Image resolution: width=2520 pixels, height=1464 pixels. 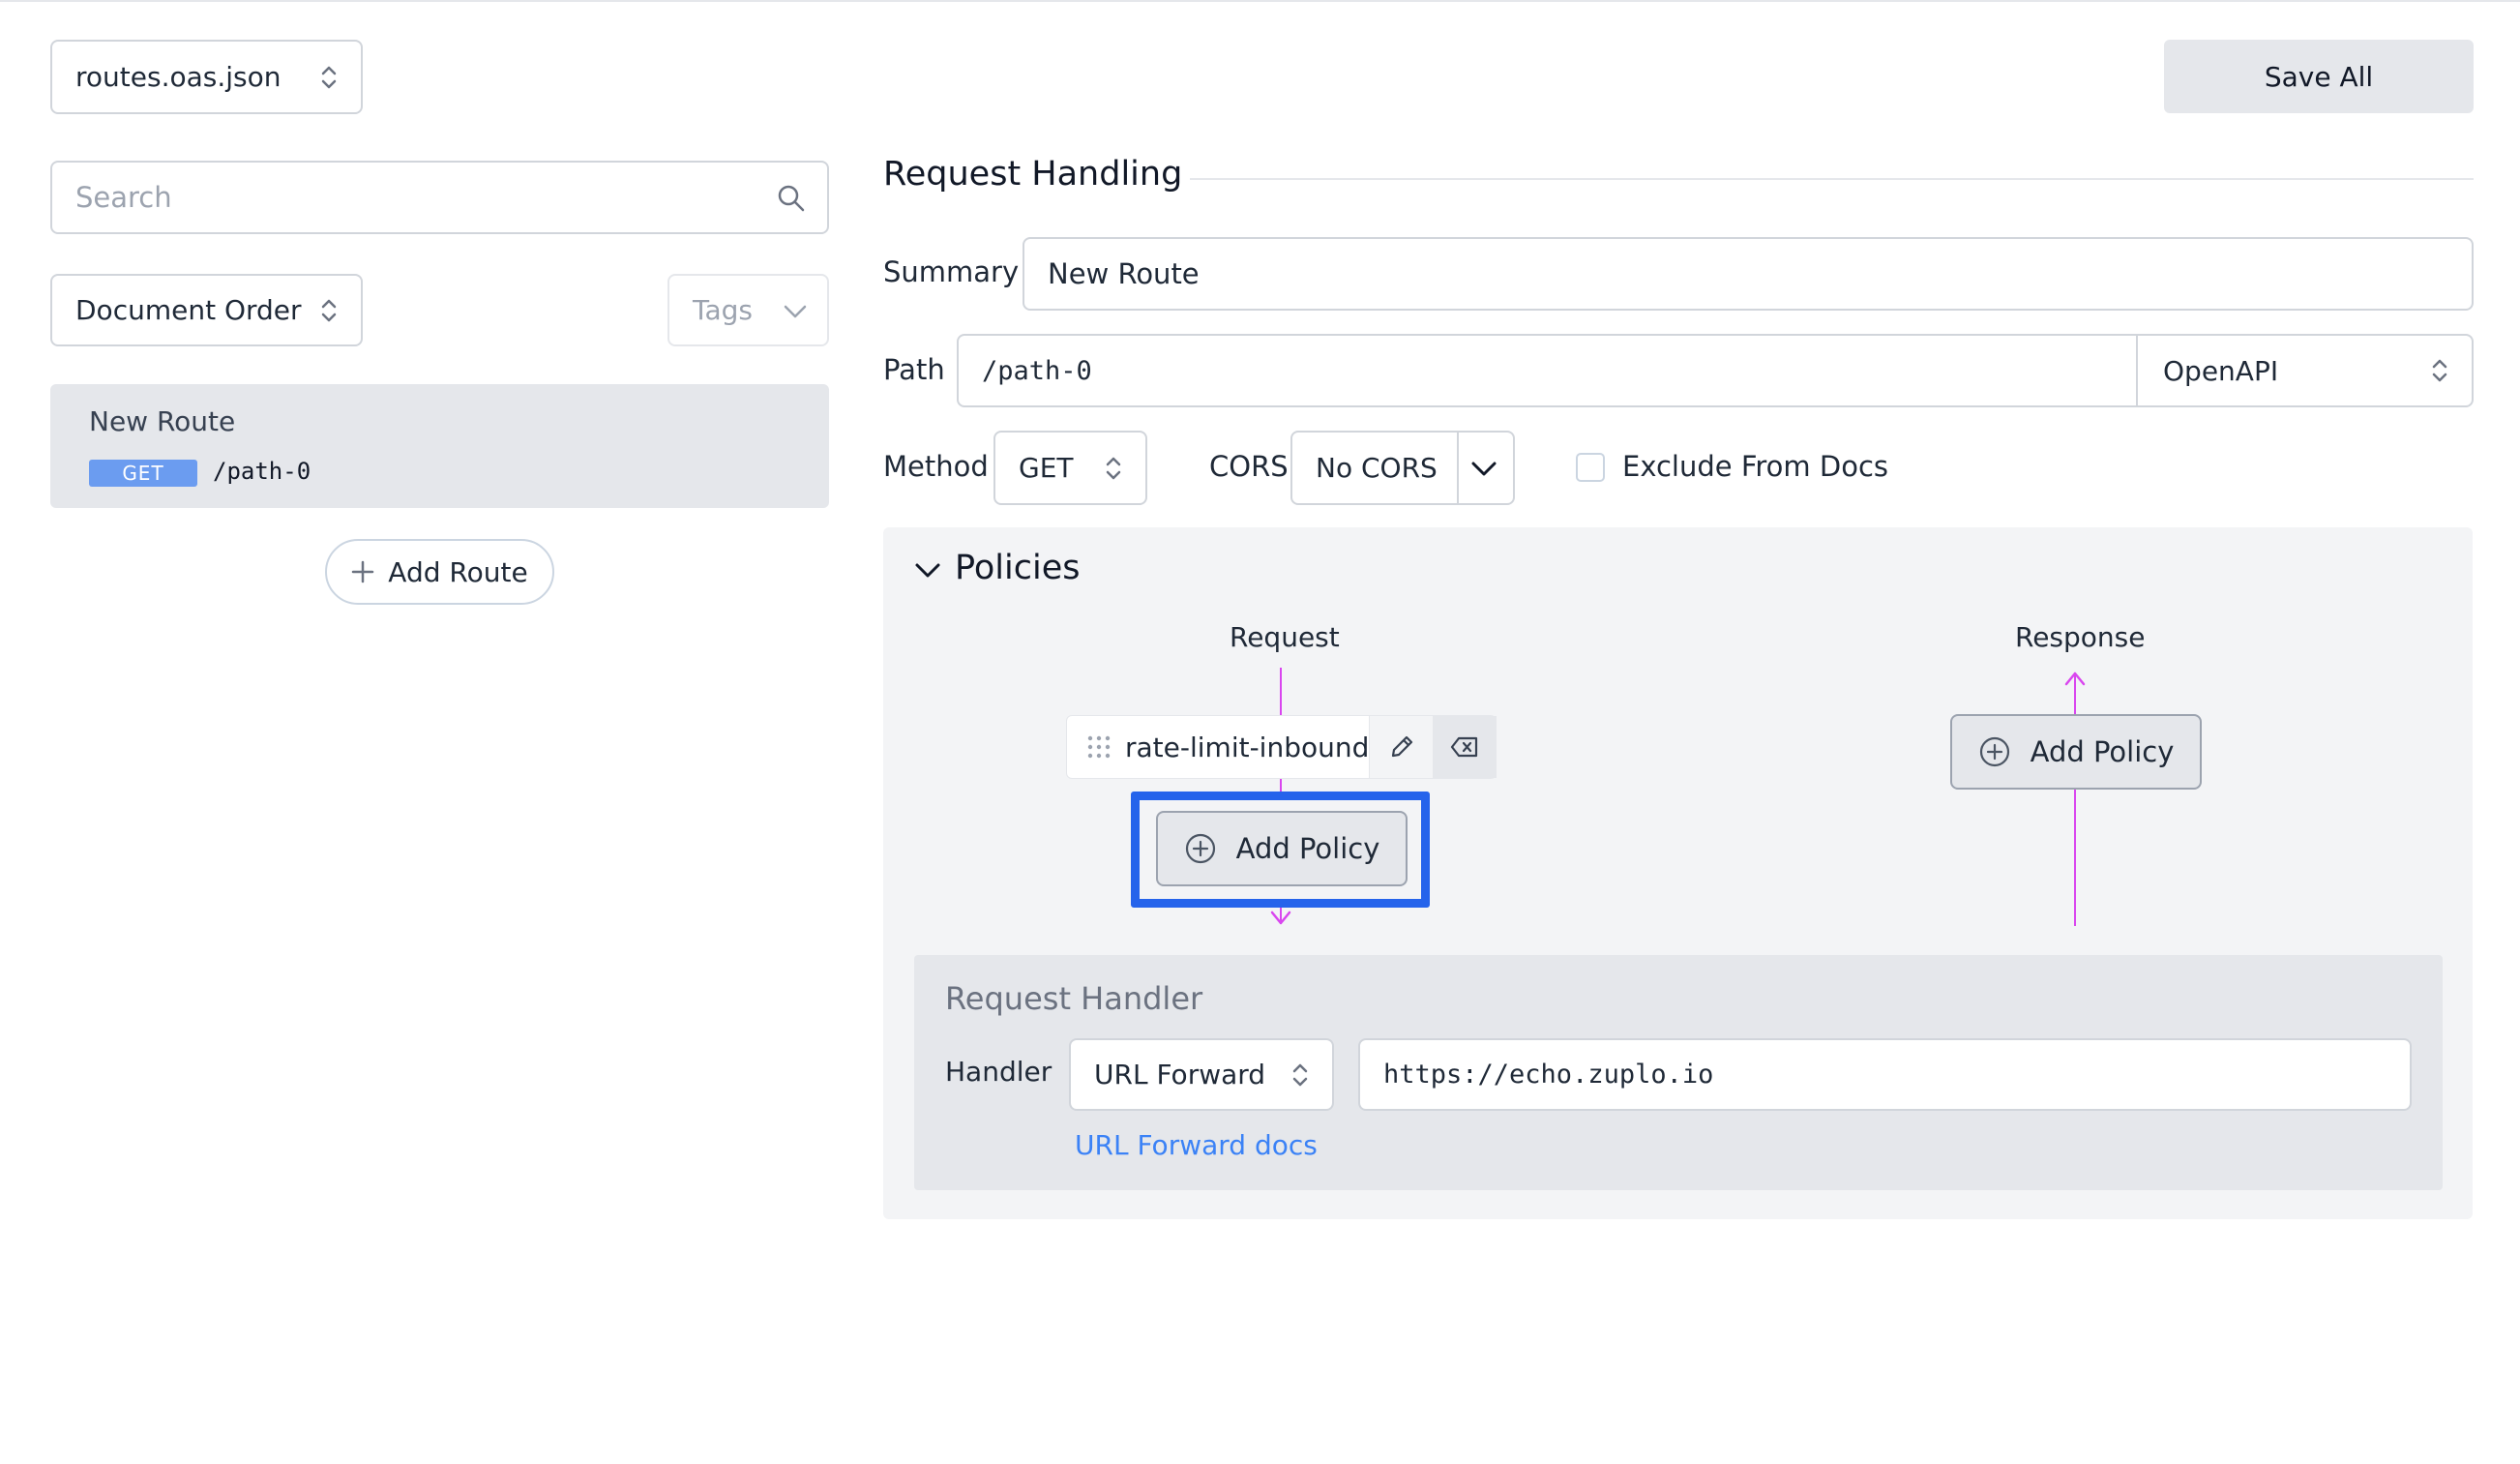 What do you see at coordinates (1248, 747) in the screenshot?
I see `policy-name: rate-limit-inbound` at bounding box center [1248, 747].